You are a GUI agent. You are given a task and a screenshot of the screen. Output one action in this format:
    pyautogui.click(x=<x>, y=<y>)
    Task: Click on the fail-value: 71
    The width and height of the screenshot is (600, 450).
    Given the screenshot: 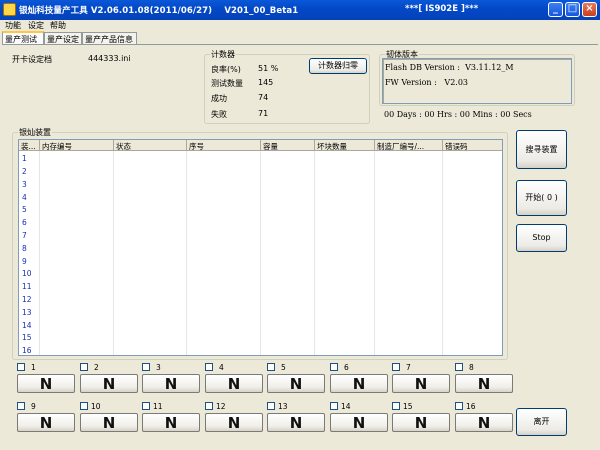 What is the action you would take?
    pyautogui.click(x=263, y=113)
    